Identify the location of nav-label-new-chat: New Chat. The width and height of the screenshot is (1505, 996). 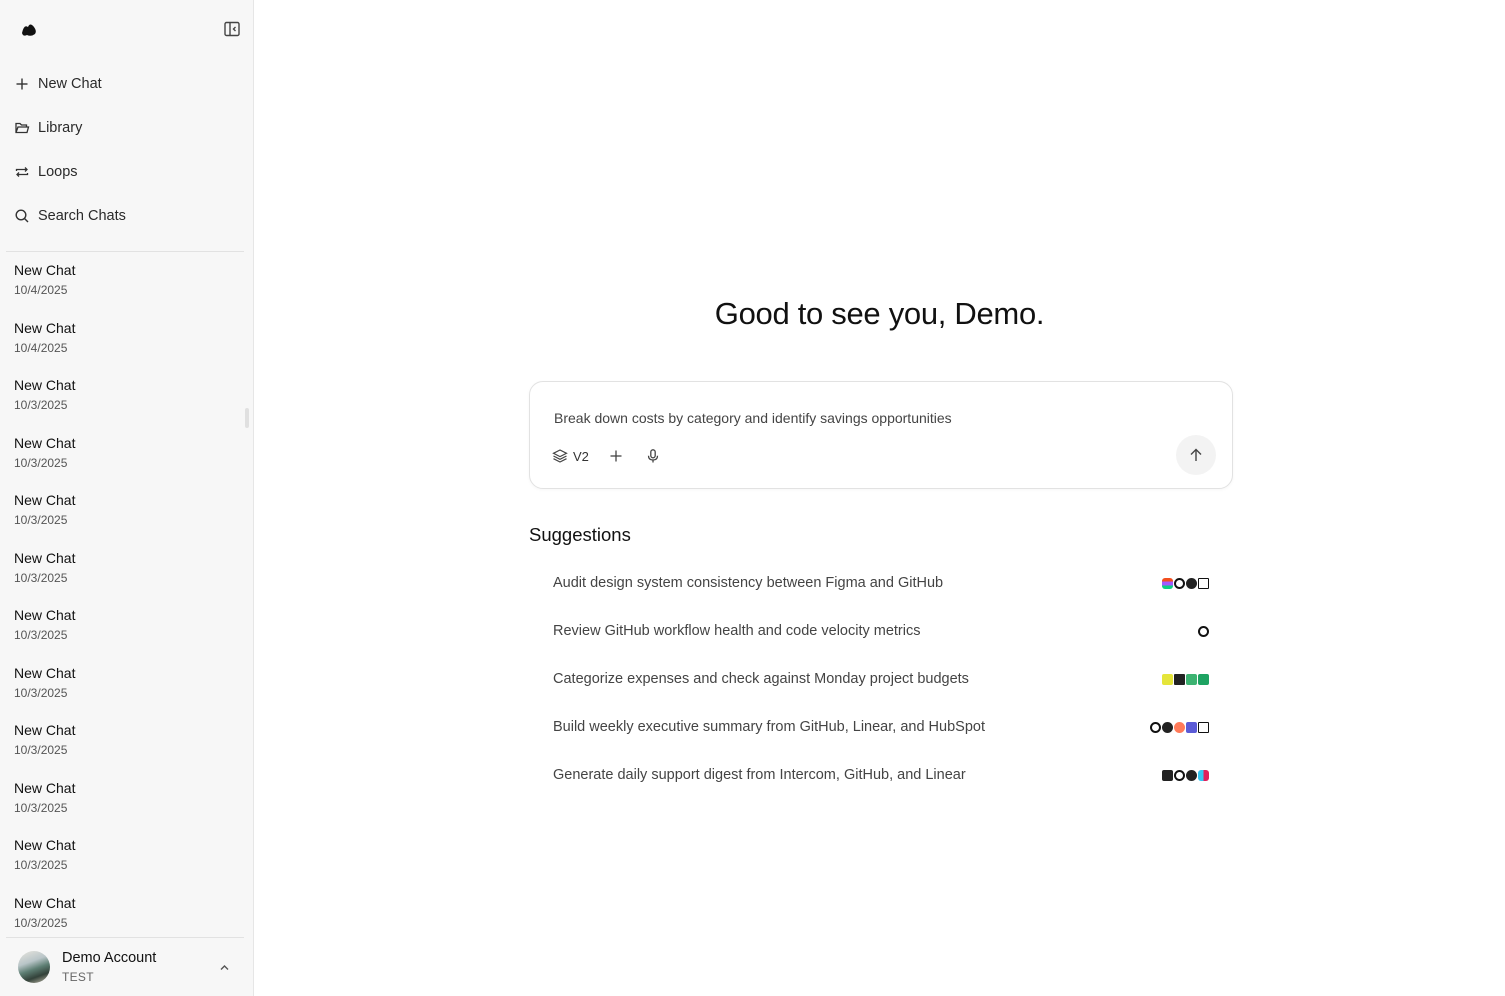
(70, 84).